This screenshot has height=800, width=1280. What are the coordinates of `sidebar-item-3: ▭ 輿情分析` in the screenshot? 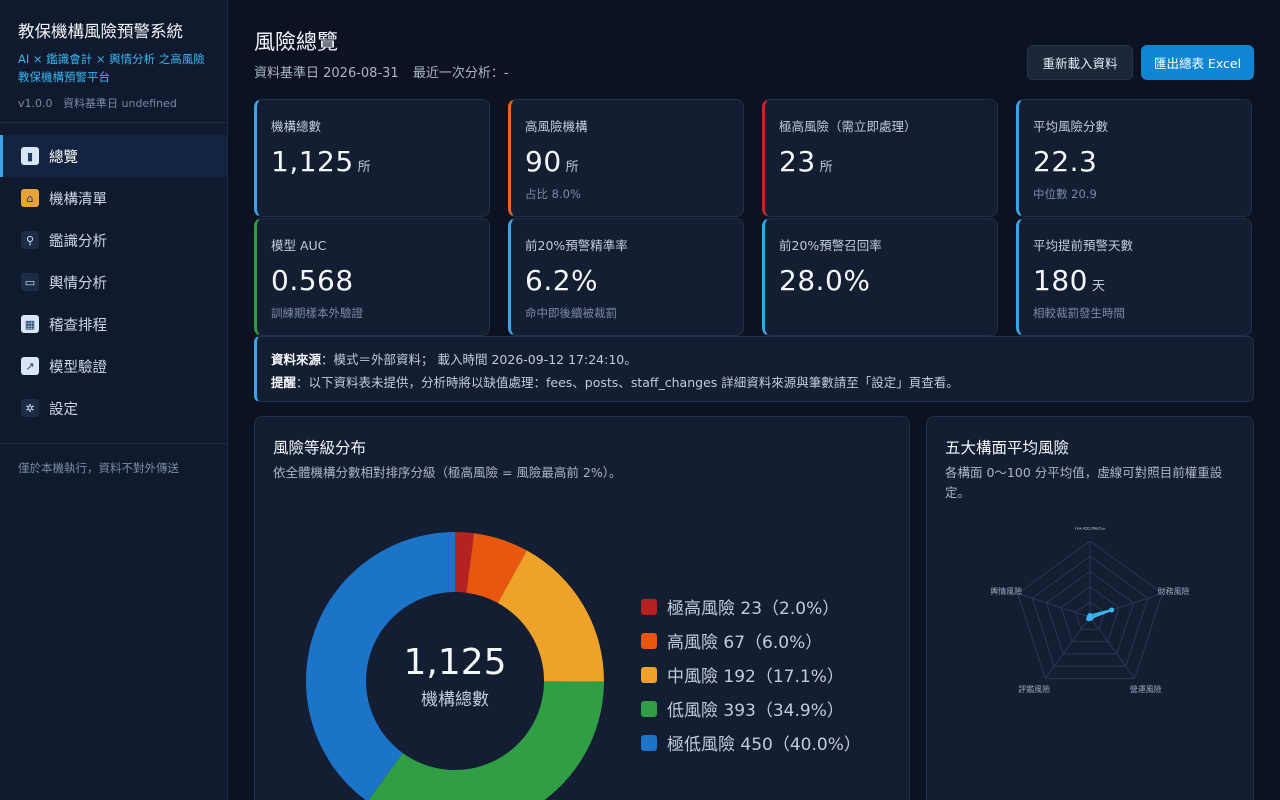 It's located at (113, 282).